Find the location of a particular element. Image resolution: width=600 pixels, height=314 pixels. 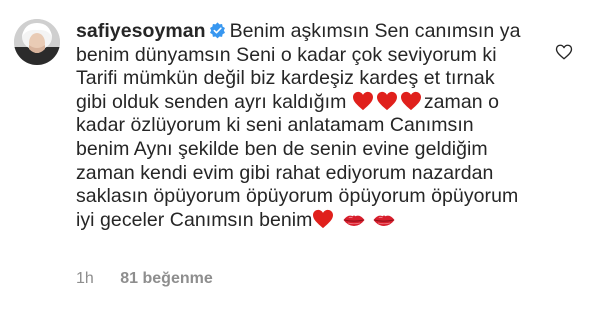

likes-count: 81 beğenme is located at coordinates (166, 279).